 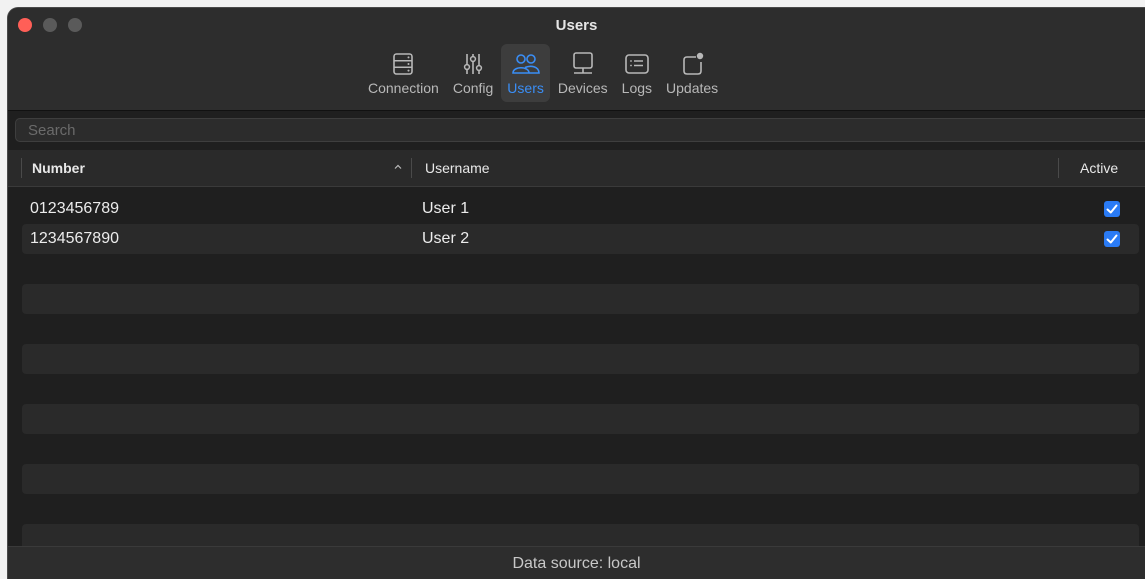 I want to click on tab-config-label: Config, so click(x=473, y=88).